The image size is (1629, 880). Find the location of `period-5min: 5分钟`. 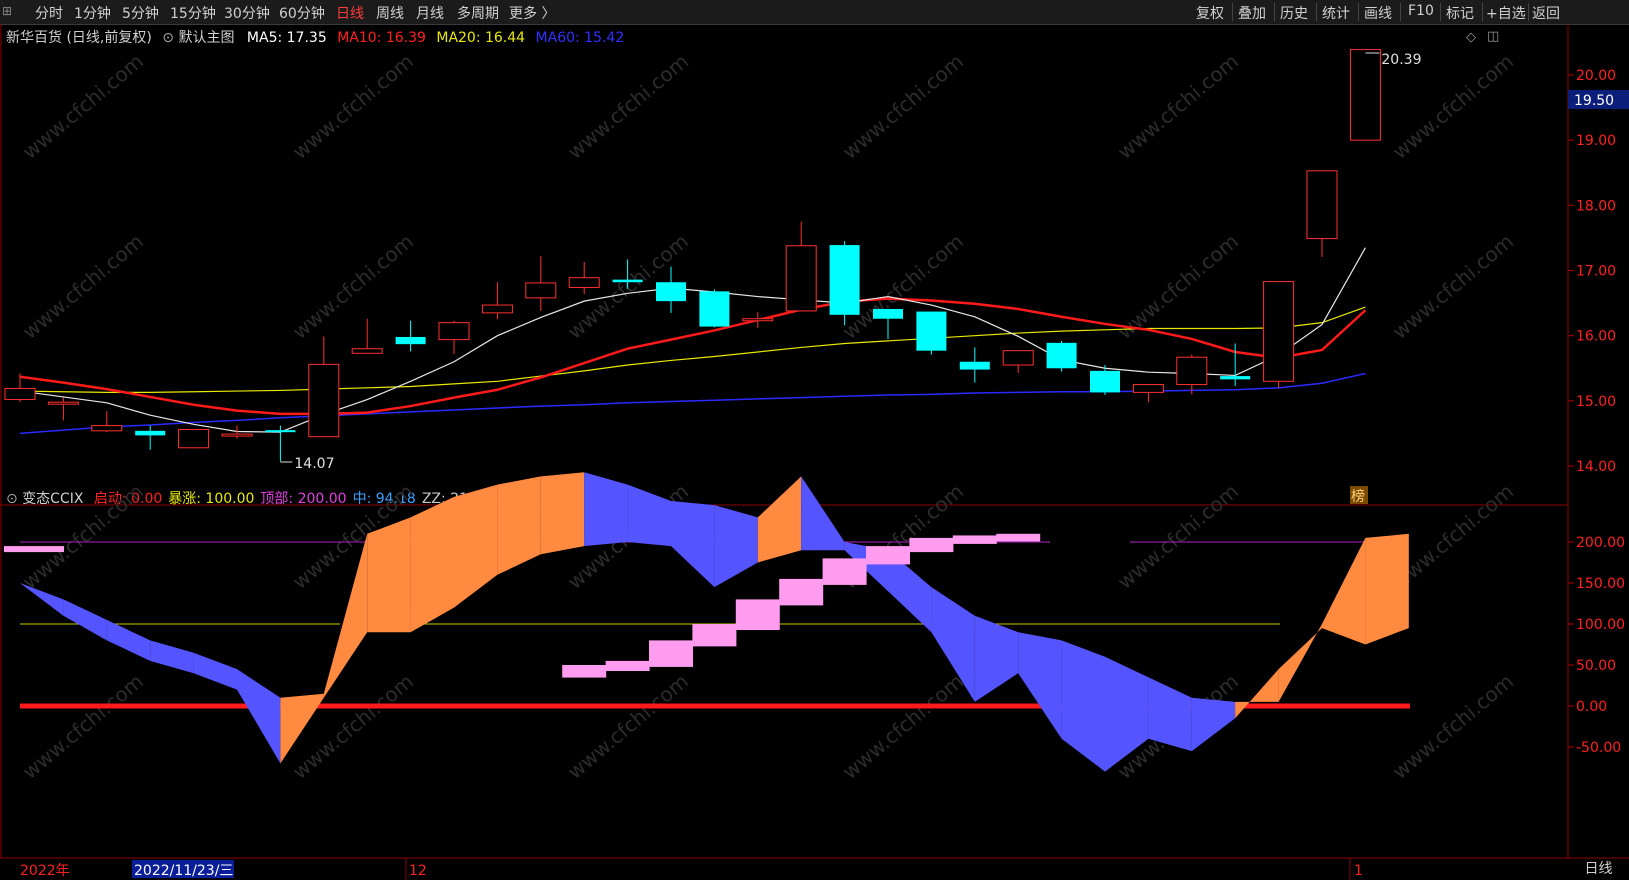

period-5min: 5分钟 is located at coordinates (140, 13).